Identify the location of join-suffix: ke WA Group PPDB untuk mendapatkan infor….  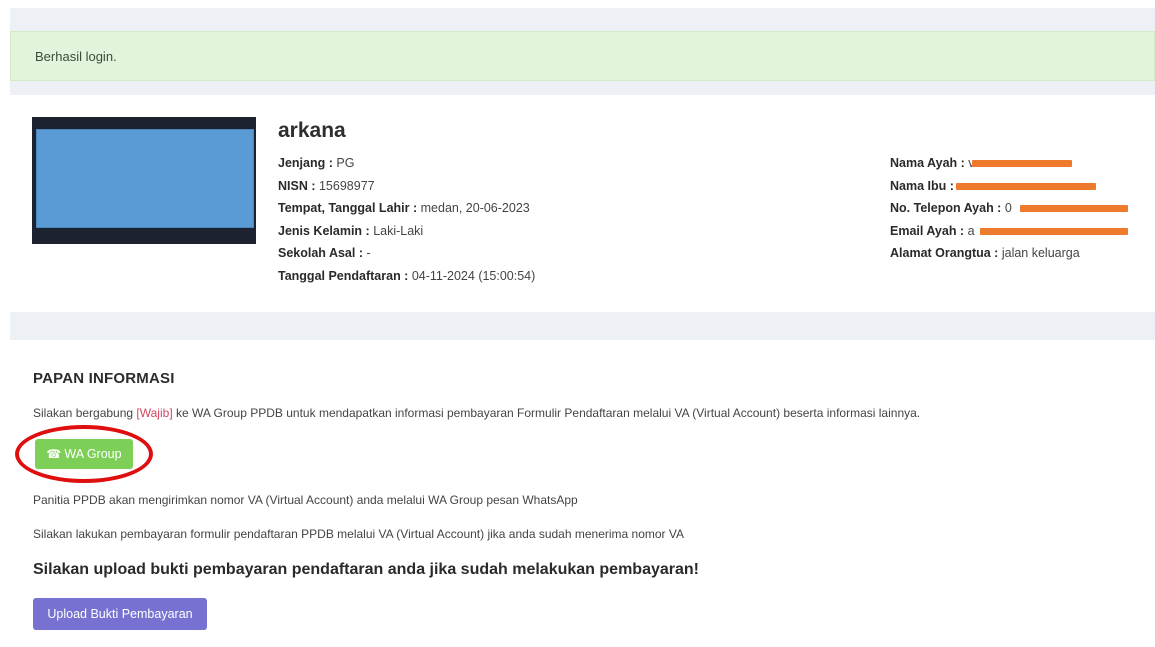
(546, 413).